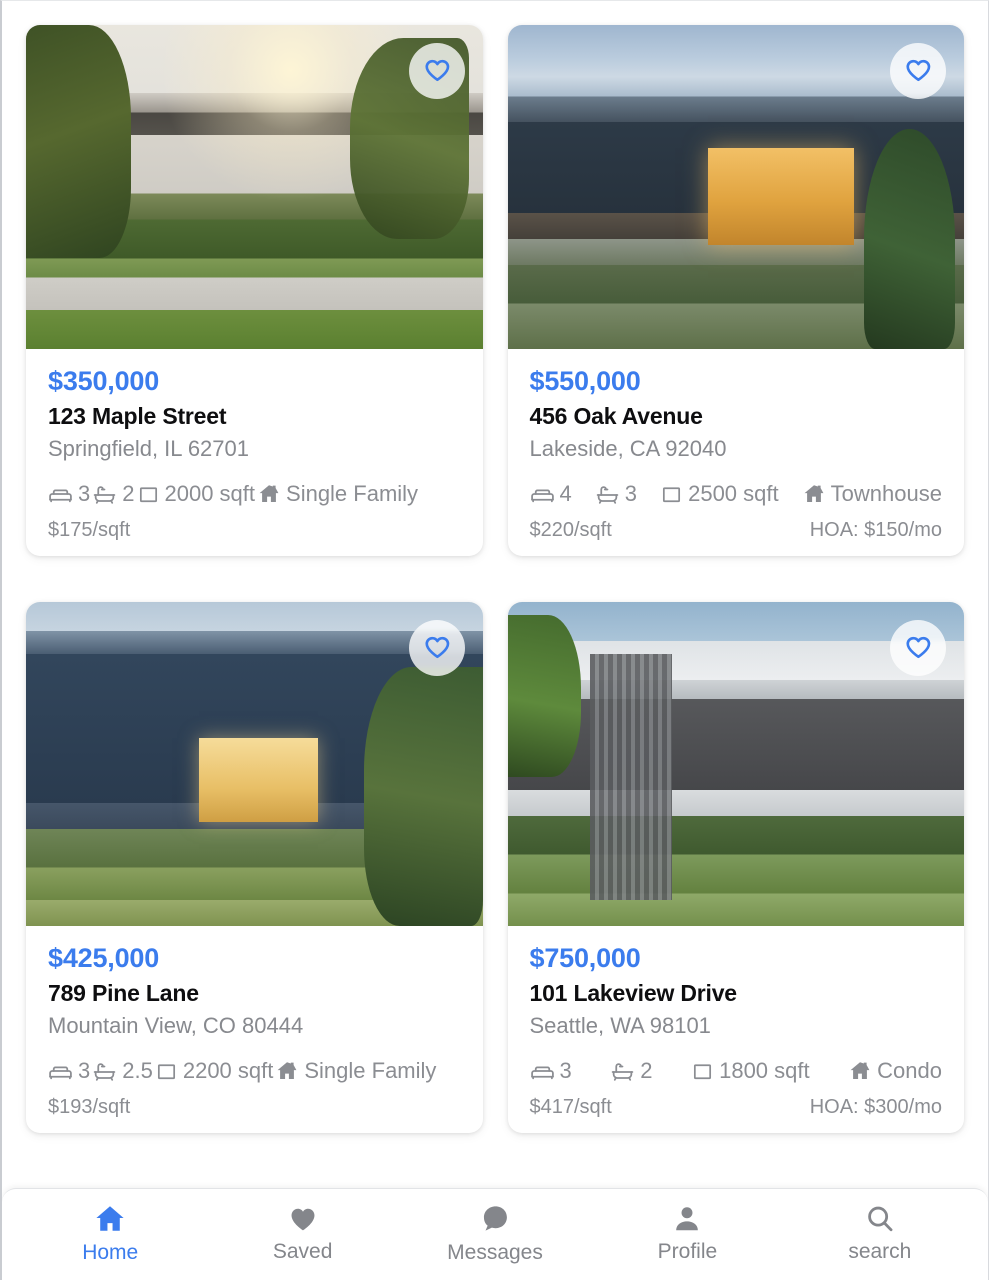 This screenshot has height=1280, width=989. I want to click on property-type-feature: Townhouse, so click(872, 494).